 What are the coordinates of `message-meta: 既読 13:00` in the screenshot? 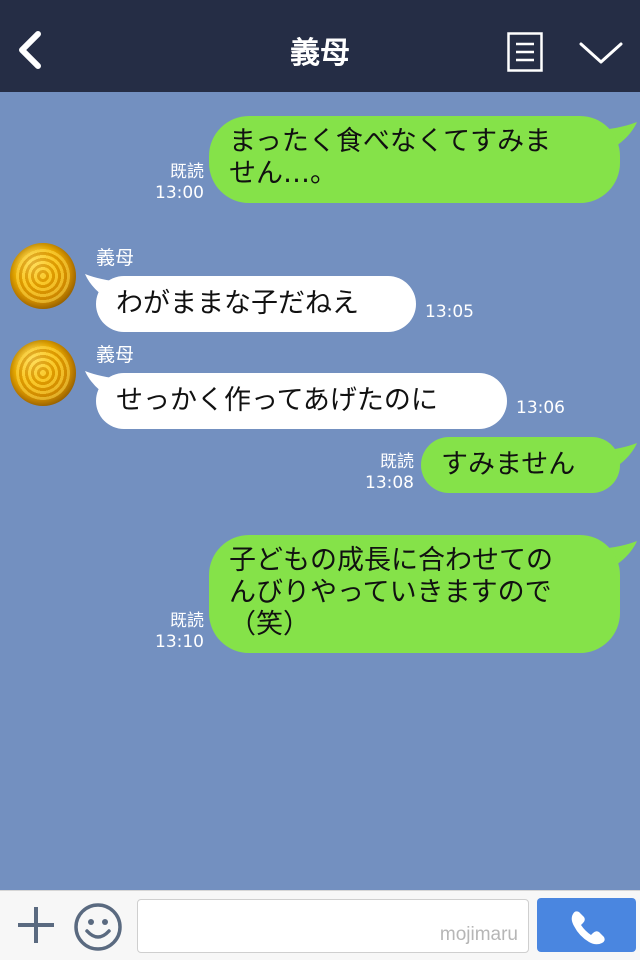 It's located at (177, 183).